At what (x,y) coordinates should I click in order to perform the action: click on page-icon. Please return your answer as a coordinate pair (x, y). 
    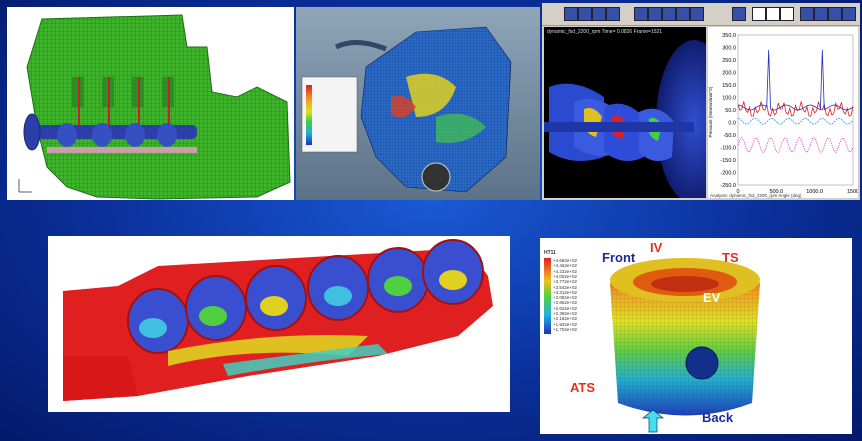
    Looking at the image, I should click on (759, 14).